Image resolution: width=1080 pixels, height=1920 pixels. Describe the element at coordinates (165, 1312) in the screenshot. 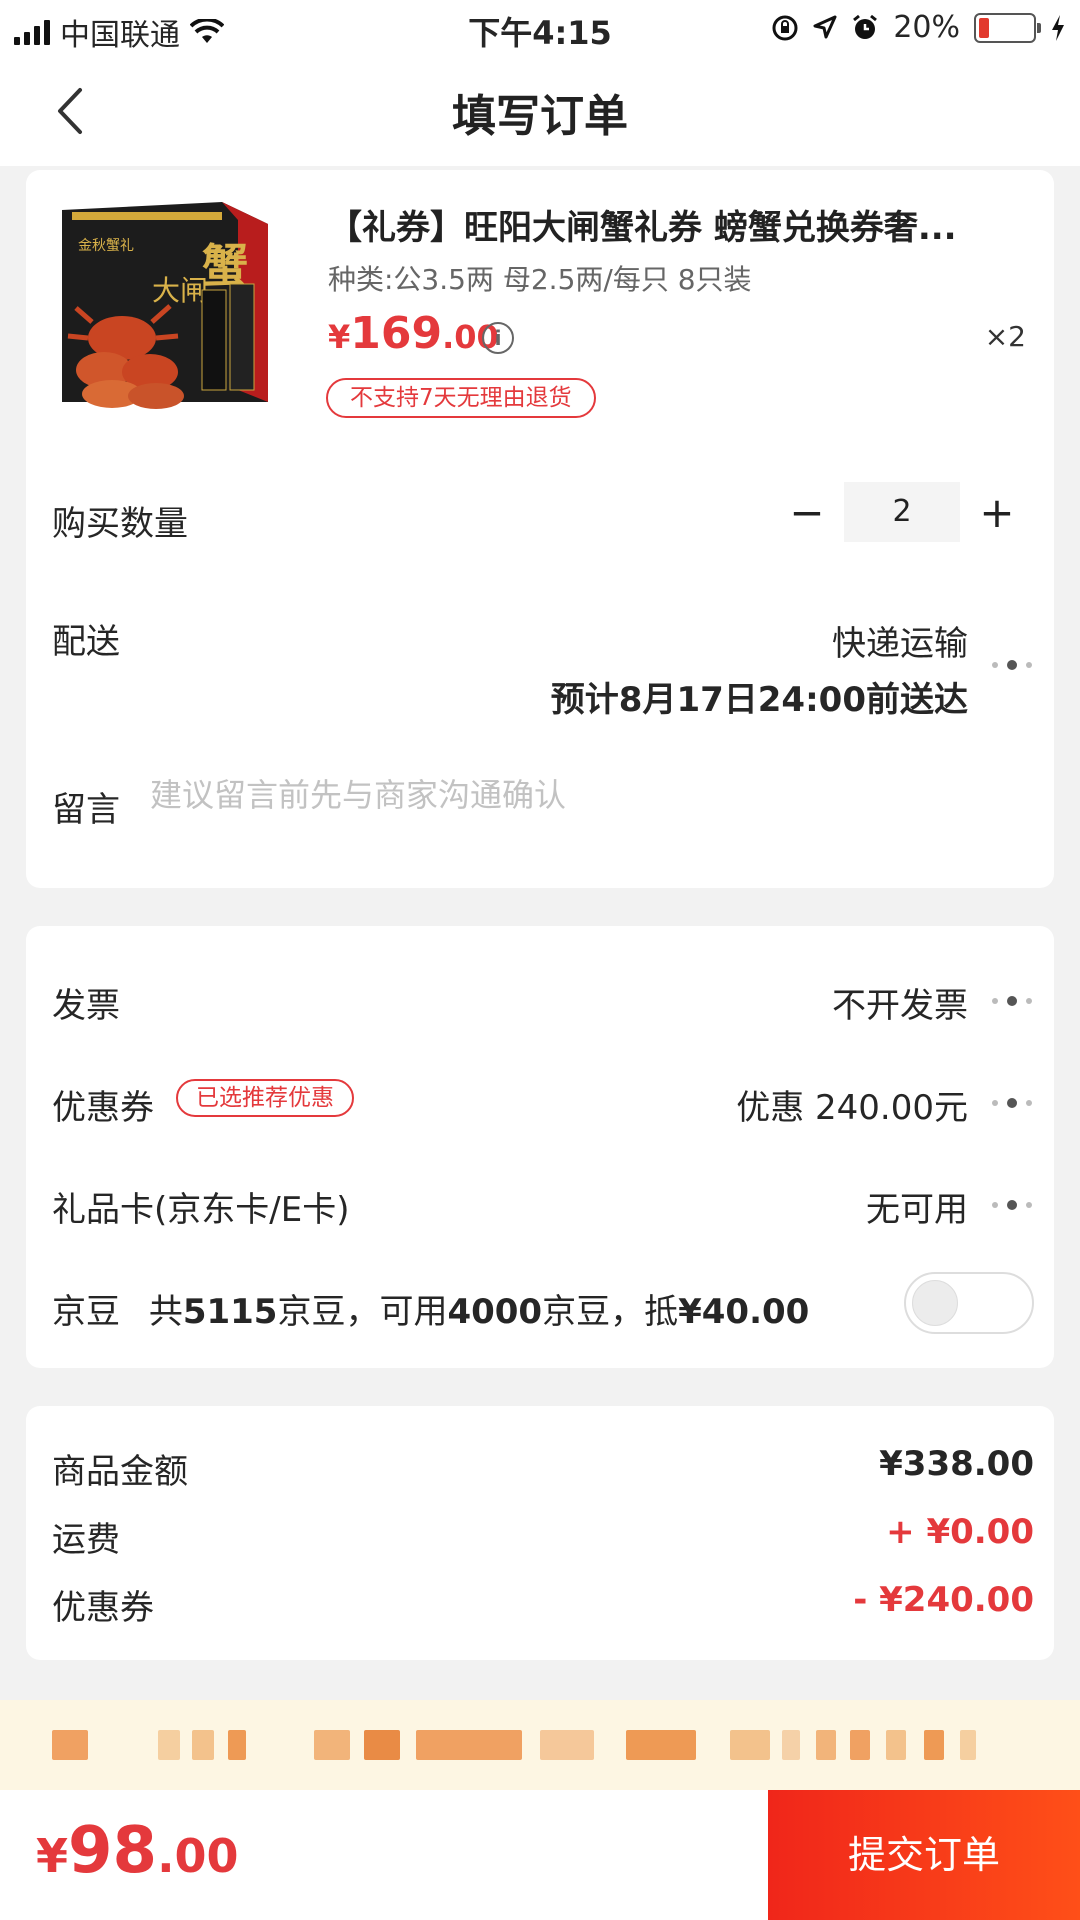

I see `jd-bean-prefix: 共` at that location.